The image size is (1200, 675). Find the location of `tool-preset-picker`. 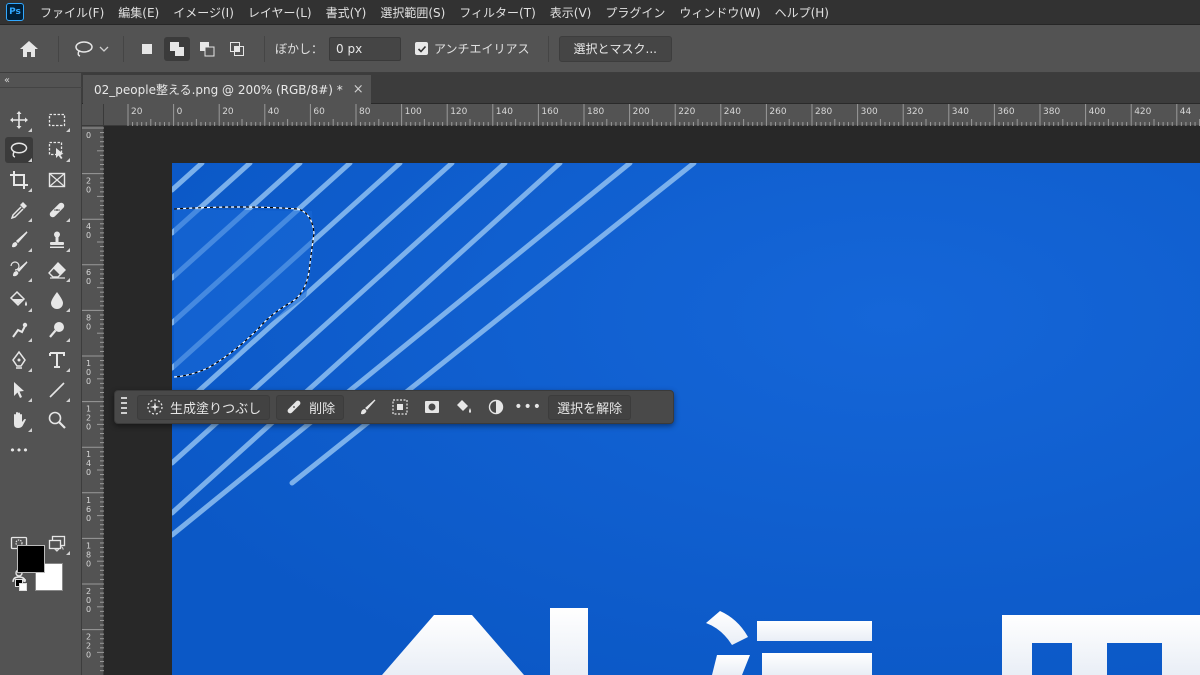

tool-preset-picker is located at coordinates (91, 49).